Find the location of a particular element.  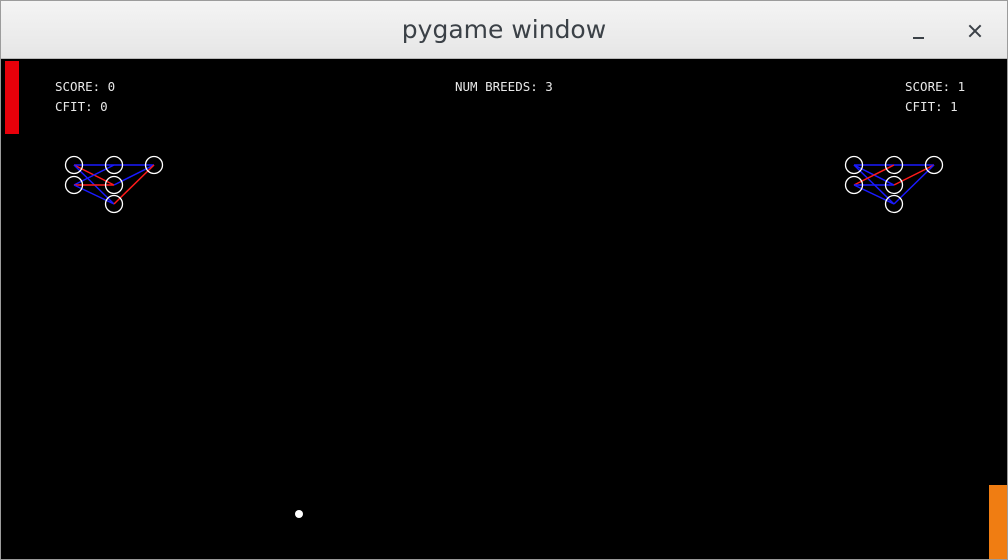

right-neural-network is located at coordinates (894, 184).